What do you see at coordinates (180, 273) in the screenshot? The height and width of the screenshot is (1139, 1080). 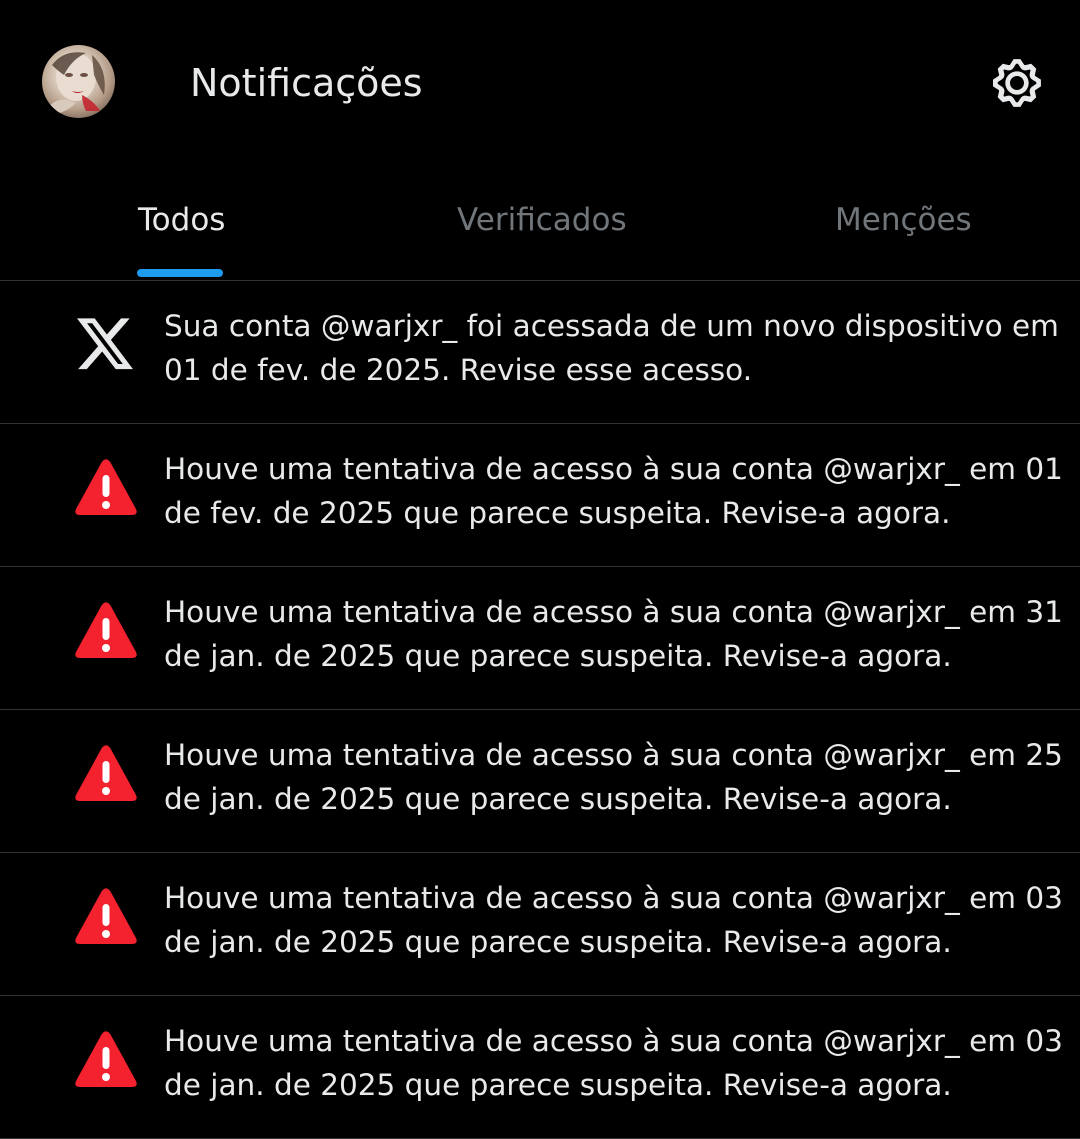 I see `active-tab-indicator` at bounding box center [180, 273].